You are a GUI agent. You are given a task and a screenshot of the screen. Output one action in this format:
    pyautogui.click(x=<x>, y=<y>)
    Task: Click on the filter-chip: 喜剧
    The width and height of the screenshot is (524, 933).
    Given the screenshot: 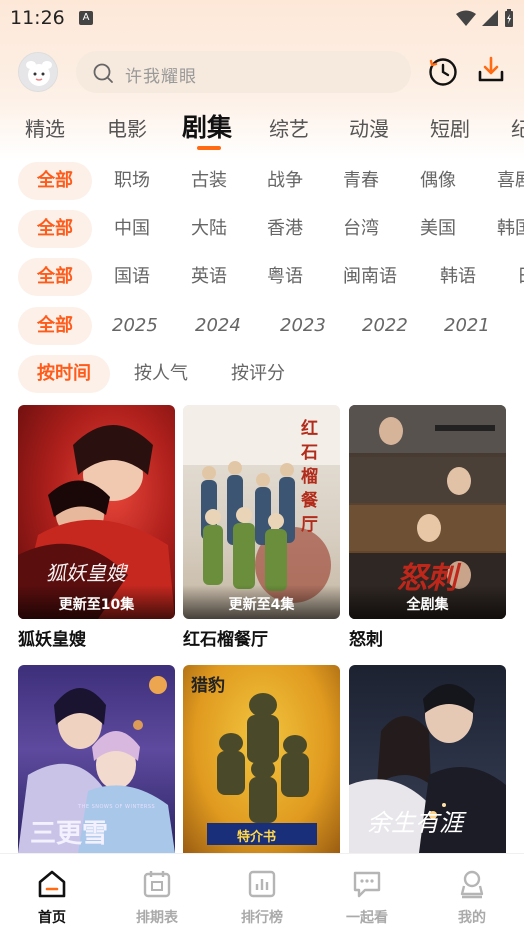 What is the action you would take?
    pyautogui.click(x=510, y=181)
    